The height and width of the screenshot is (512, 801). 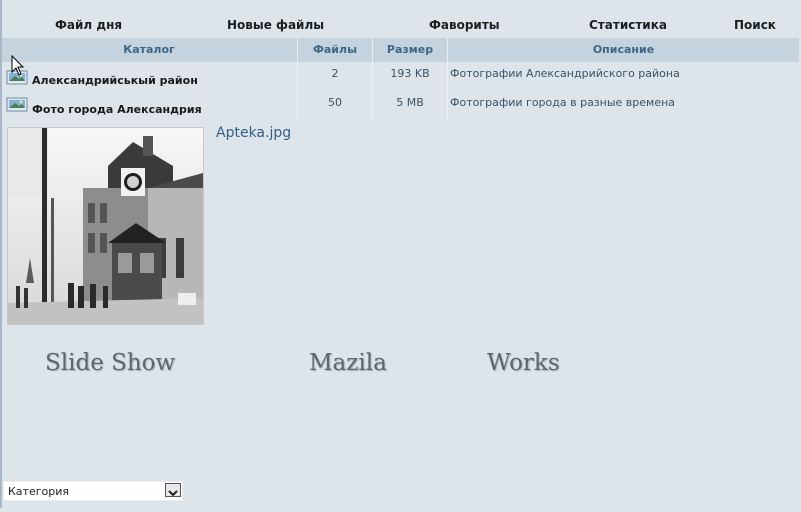 I want to click on nav-search: Поиск, so click(x=755, y=25).